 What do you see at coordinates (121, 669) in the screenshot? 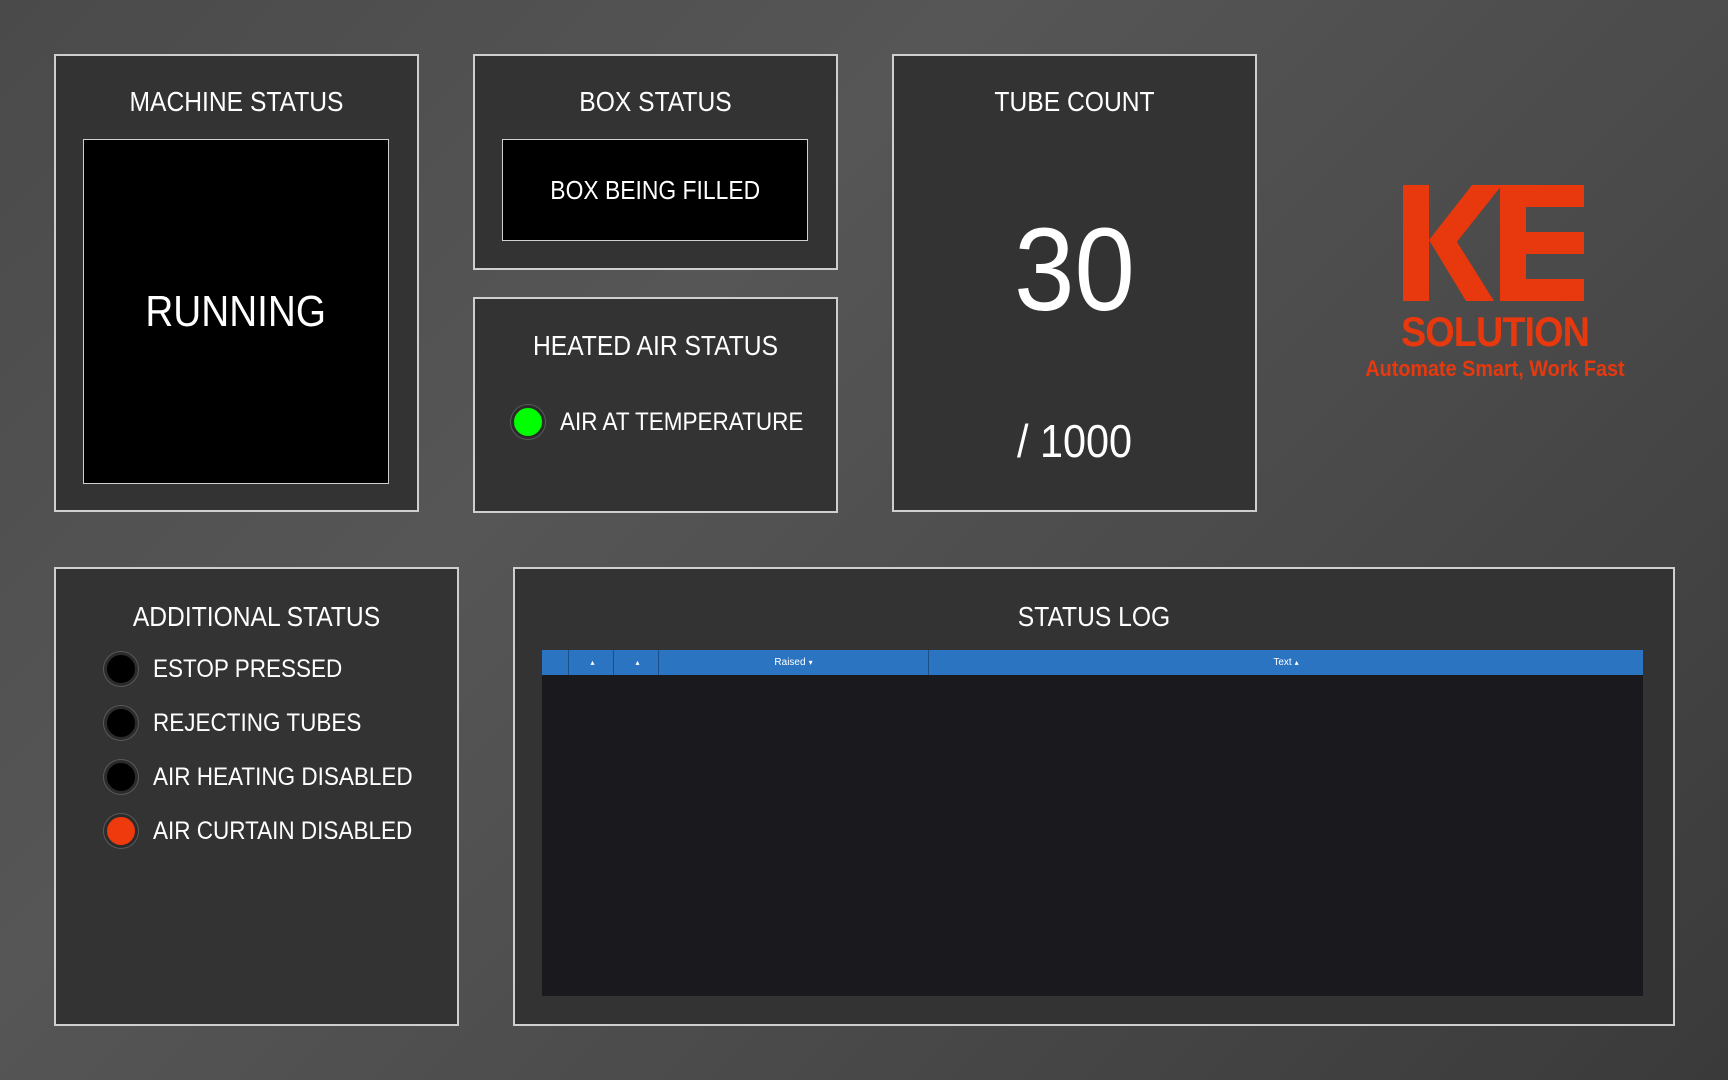
I see `estop-lamp-icon` at bounding box center [121, 669].